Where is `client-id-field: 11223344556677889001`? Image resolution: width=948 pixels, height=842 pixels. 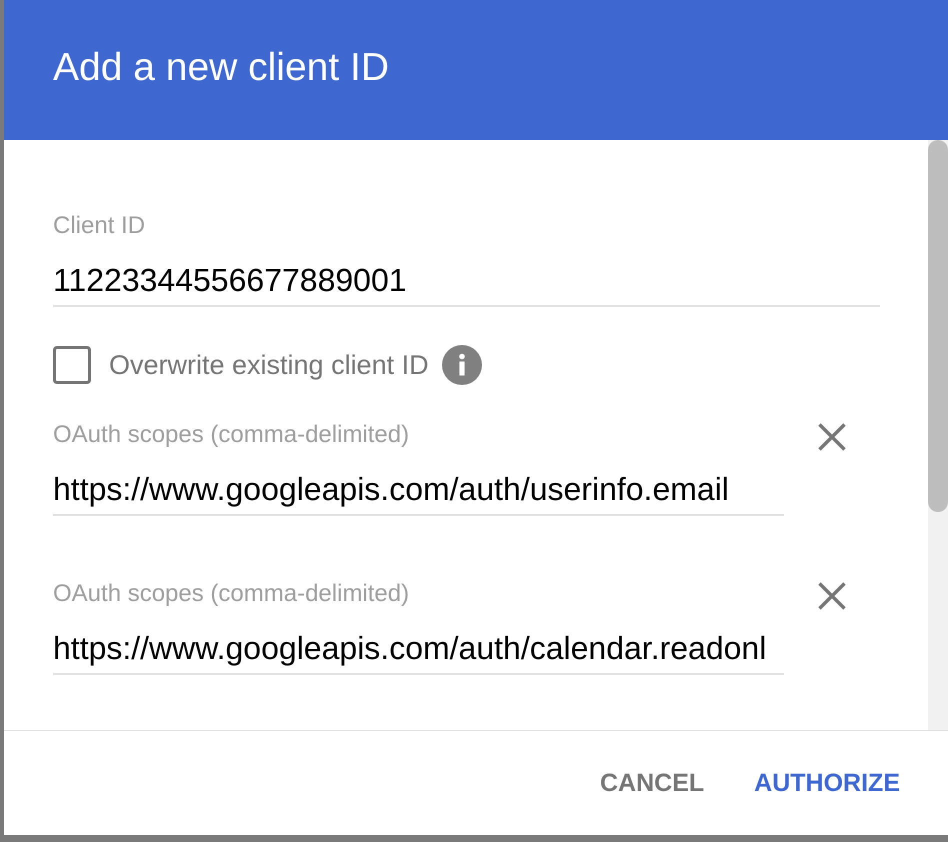
client-id-field: 11223344556677889001 is located at coordinates (466, 283).